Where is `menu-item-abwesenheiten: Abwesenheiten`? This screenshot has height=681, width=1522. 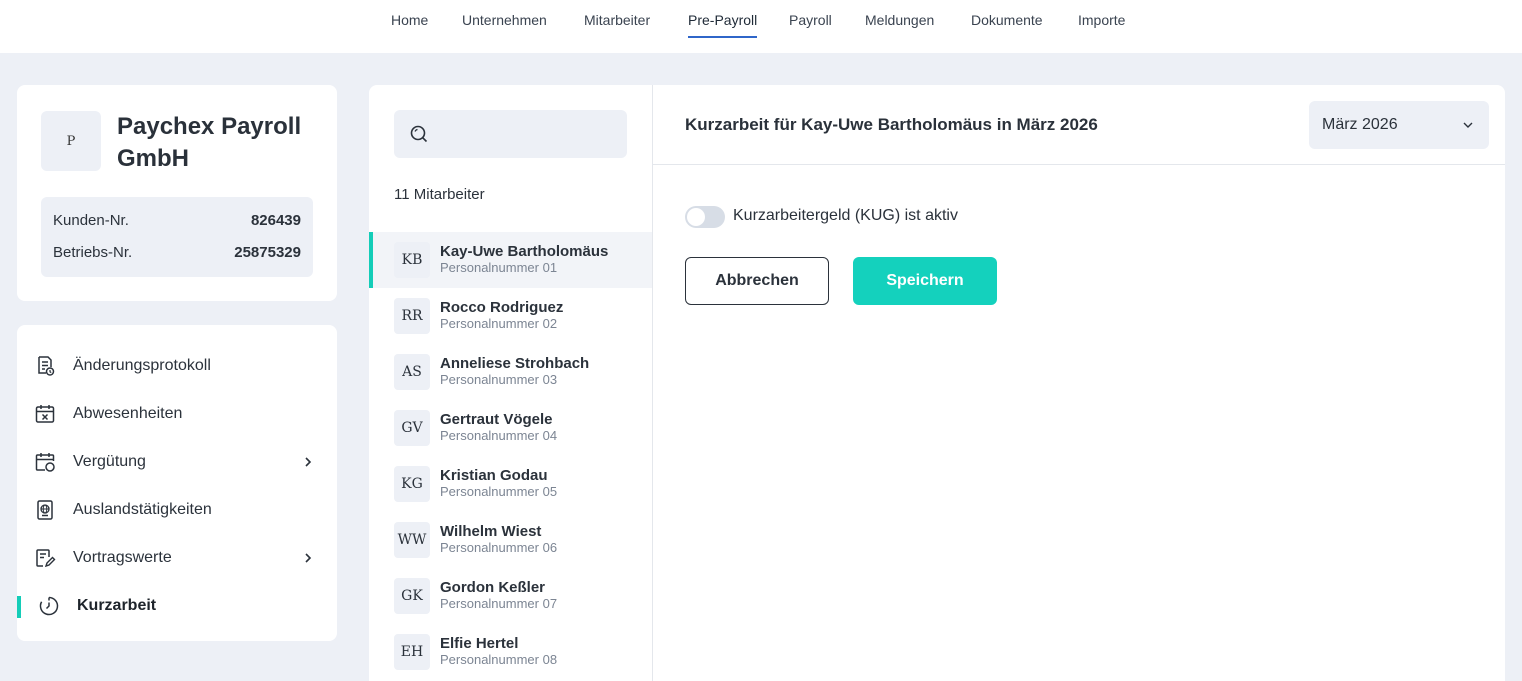
menu-item-abwesenheiten: Abwesenheiten is located at coordinates (177, 414).